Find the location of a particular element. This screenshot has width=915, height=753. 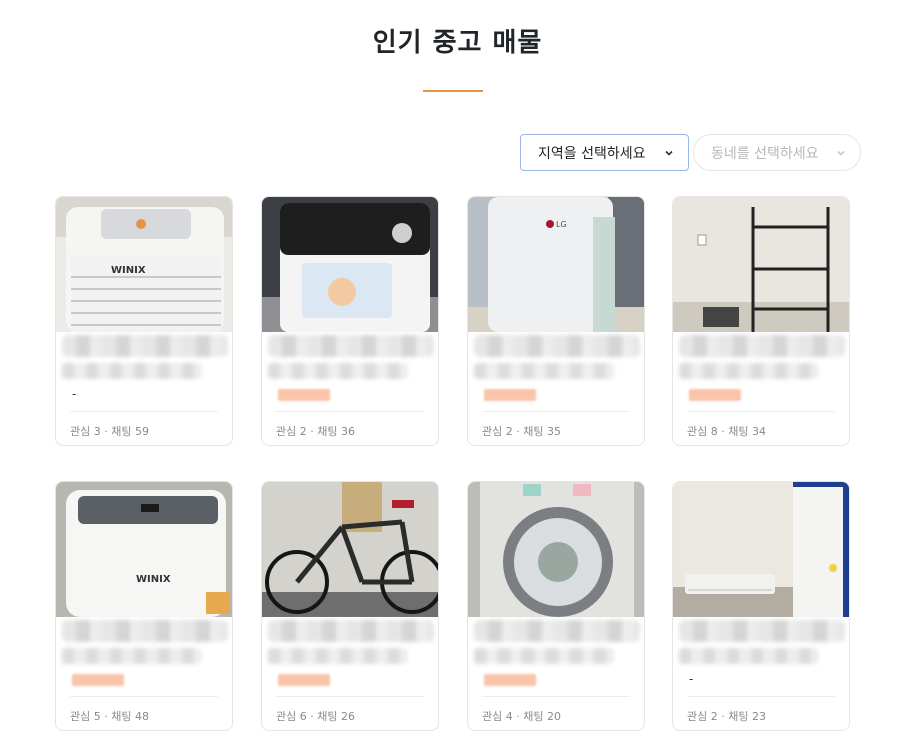

product-stats: 관심 2 · 채팅 23 is located at coordinates (726, 716).